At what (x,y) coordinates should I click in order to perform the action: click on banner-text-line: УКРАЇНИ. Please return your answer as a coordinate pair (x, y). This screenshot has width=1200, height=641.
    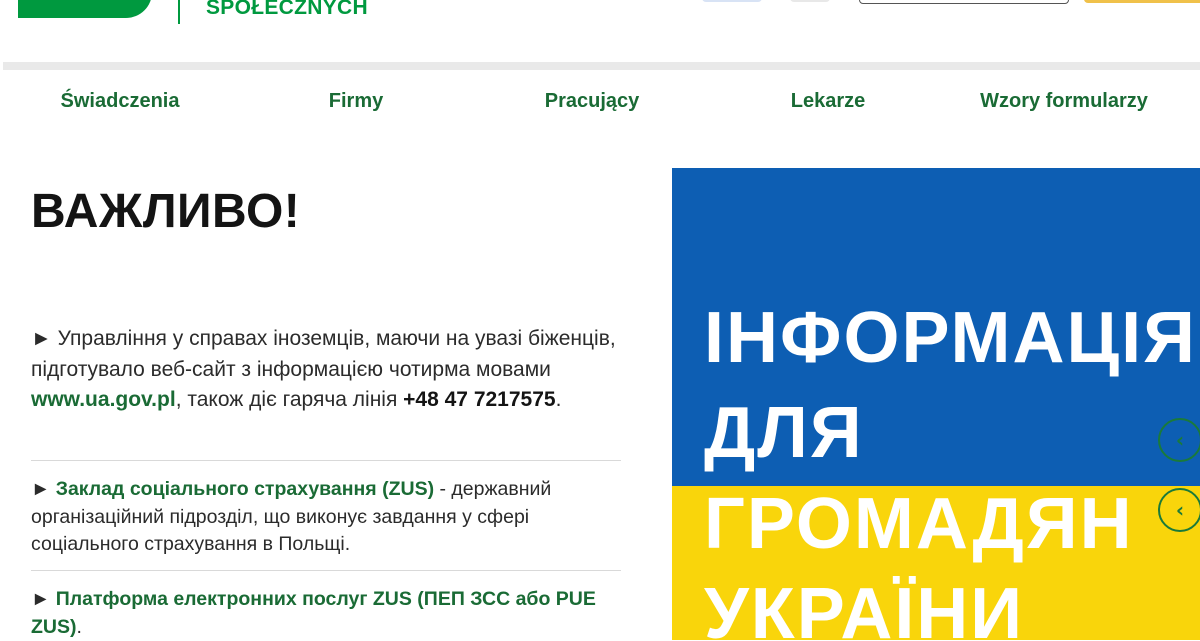
    Looking at the image, I should click on (864, 607).